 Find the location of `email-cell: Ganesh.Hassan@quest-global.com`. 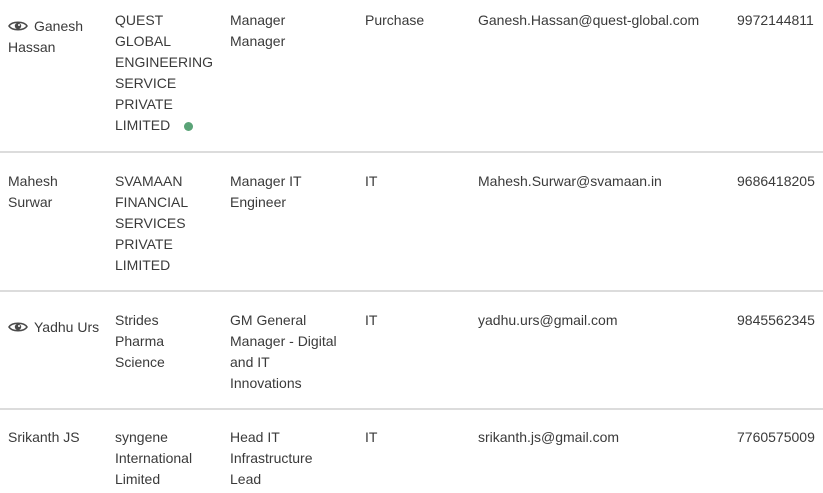

email-cell: Ganesh.Hassan@quest-global.com is located at coordinates (589, 20).